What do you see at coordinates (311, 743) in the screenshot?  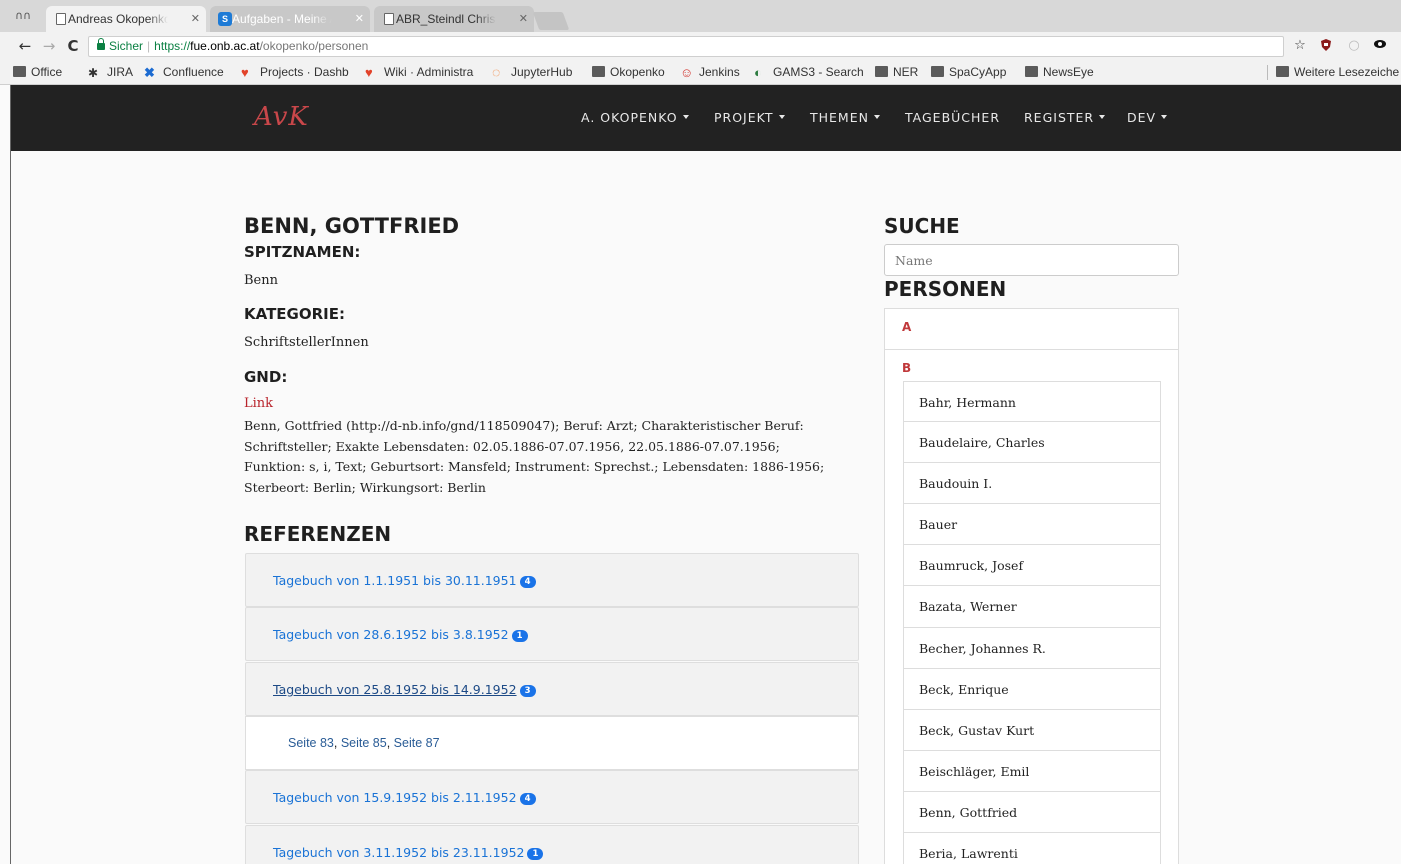 I see `page-link: Seite 83` at bounding box center [311, 743].